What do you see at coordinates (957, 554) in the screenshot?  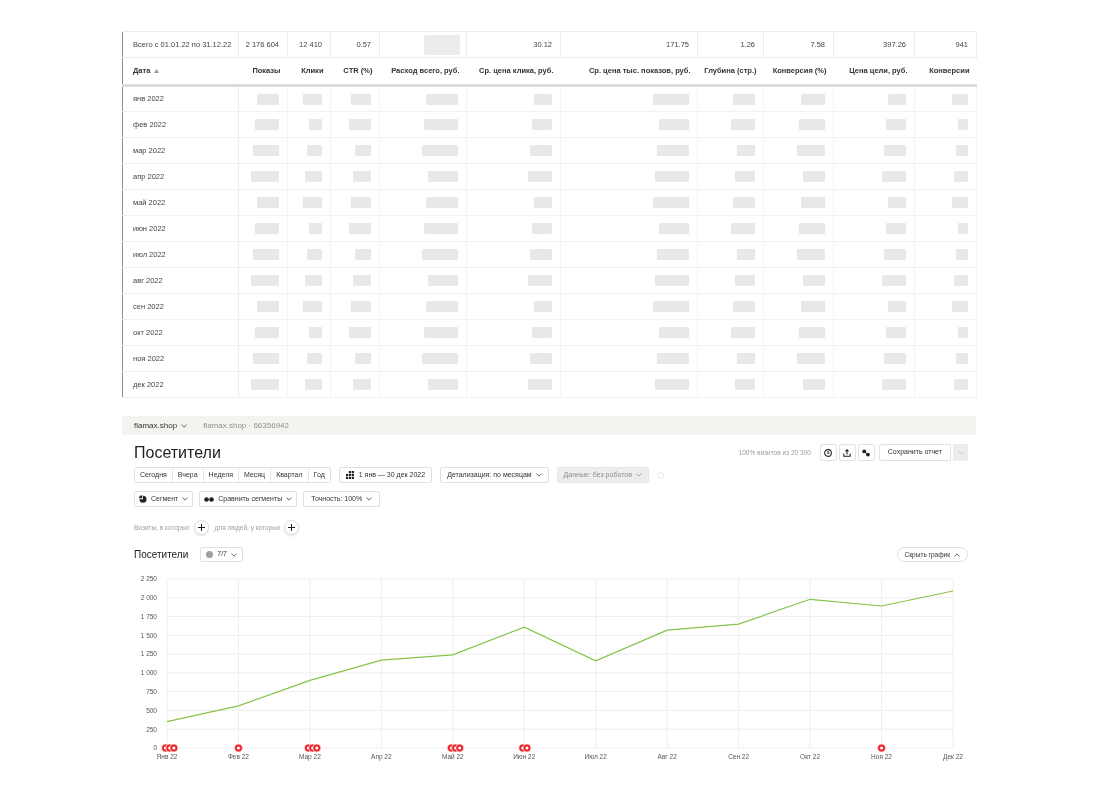 I see `chevron-up-icon` at bounding box center [957, 554].